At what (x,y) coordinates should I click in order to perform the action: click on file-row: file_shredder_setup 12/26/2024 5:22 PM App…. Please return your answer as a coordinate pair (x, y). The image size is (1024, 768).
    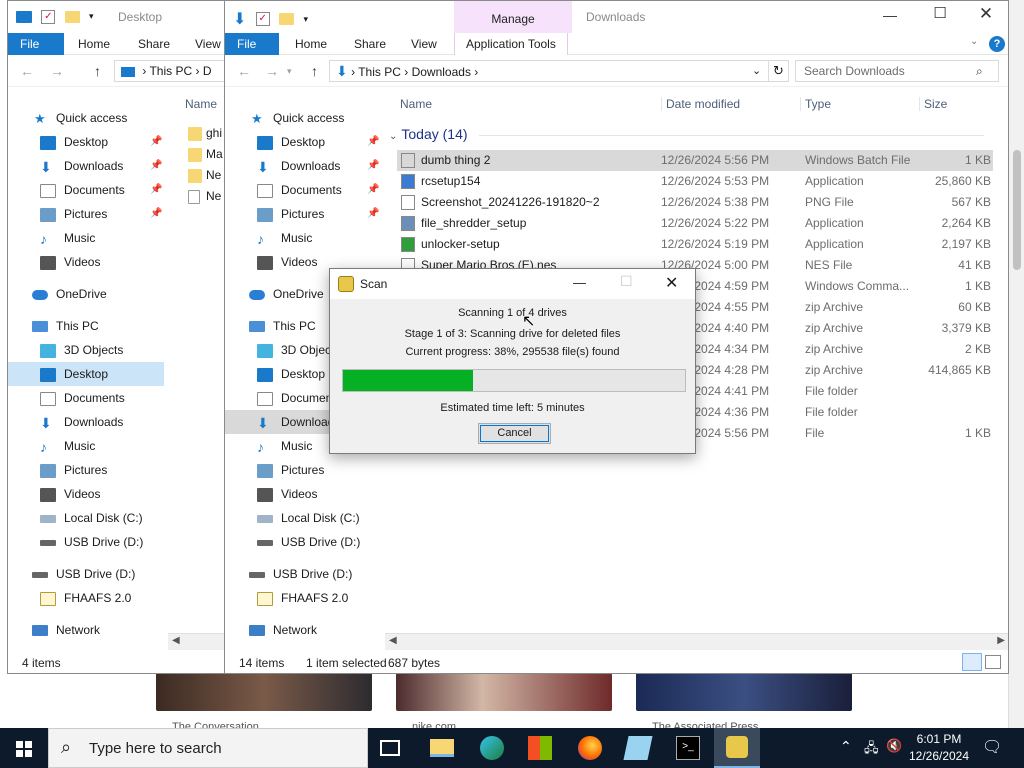
    Looking at the image, I should click on (695, 223).